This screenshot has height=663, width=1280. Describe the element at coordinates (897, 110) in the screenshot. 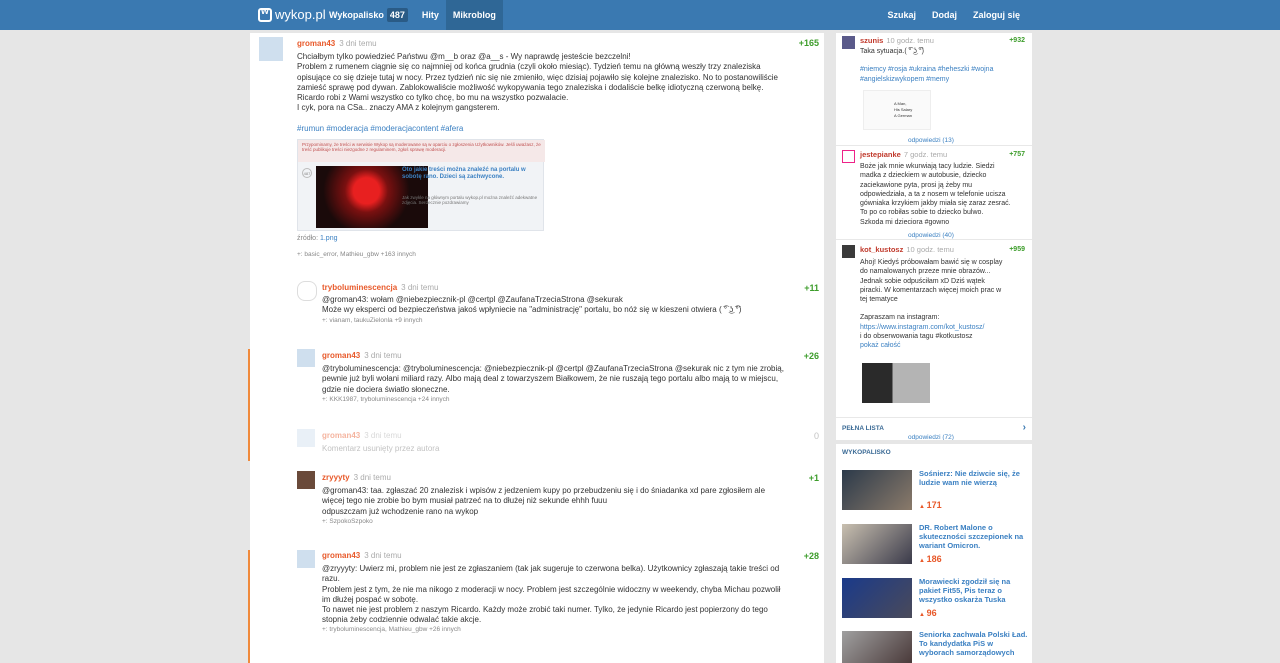

I see `meme-image: A Man, His Salary A German` at that location.